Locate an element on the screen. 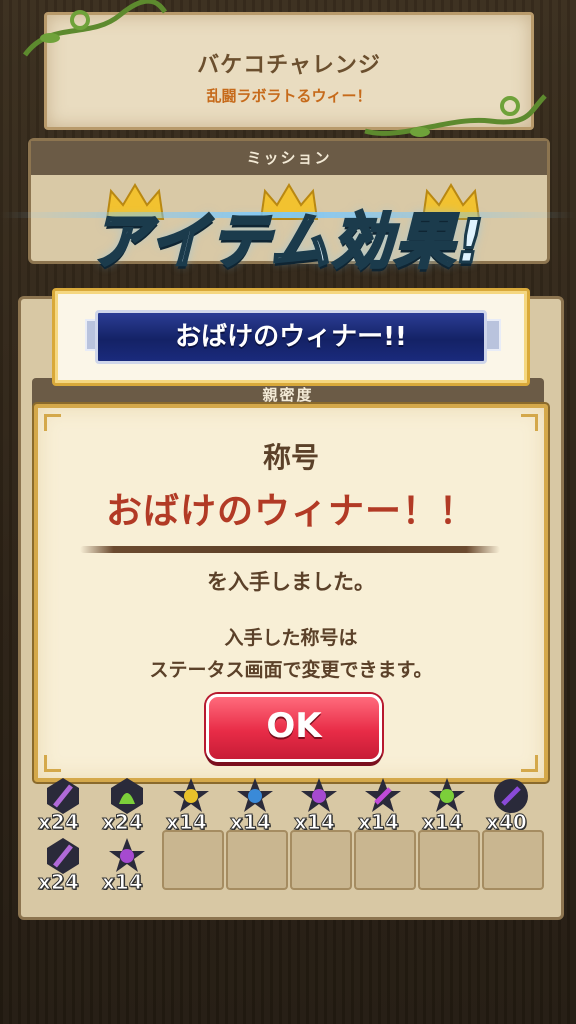  ok-button: OK is located at coordinates (294, 728).